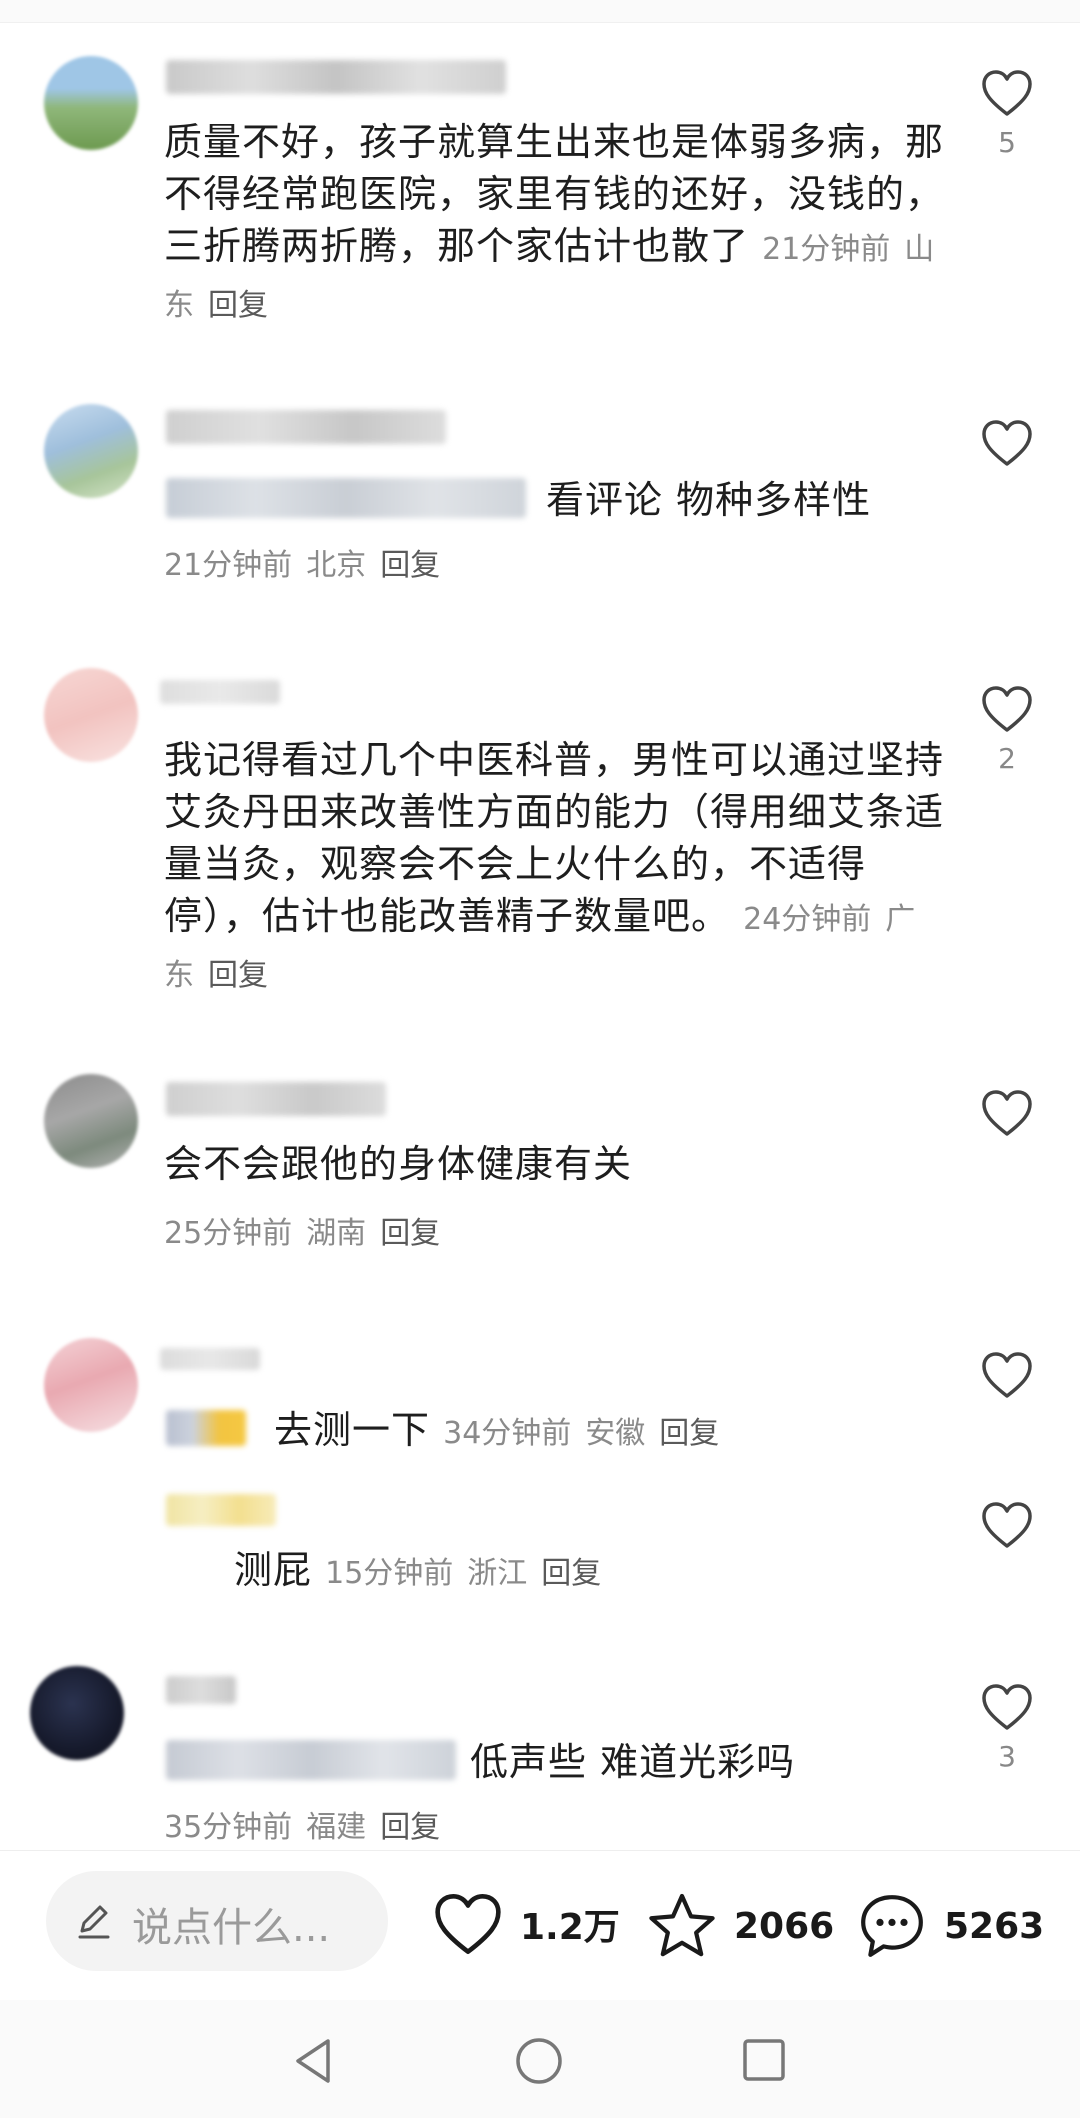 This screenshot has height=2118, width=1080. What do you see at coordinates (570, 1927) in the screenshot?
I see `like-count: 1.2万` at bounding box center [570, 1927].